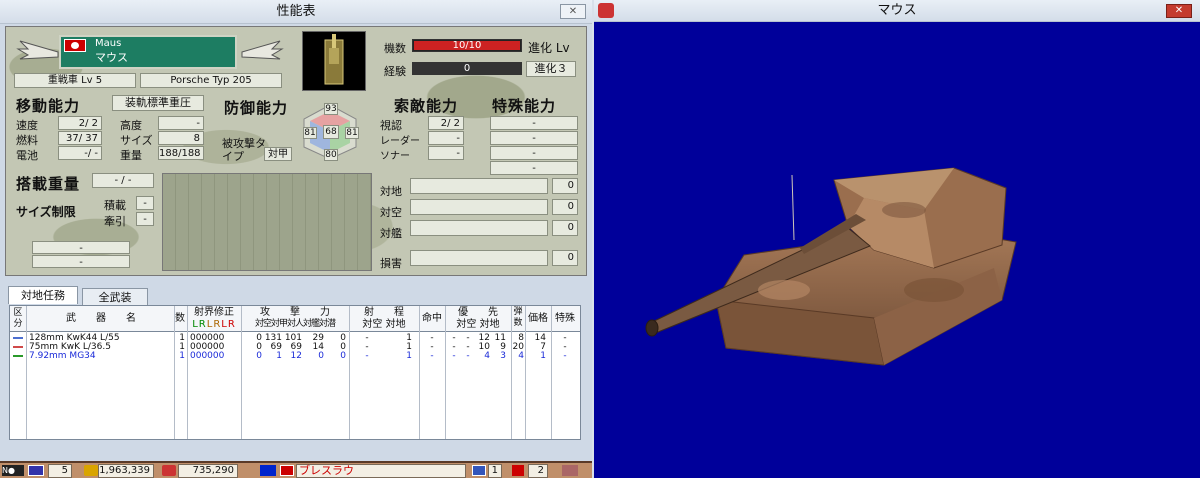  What do you see at coordinates (331, 155) in the screenshot?
I see `armor-bottom-value: 80` at bounding box center [331, 155].